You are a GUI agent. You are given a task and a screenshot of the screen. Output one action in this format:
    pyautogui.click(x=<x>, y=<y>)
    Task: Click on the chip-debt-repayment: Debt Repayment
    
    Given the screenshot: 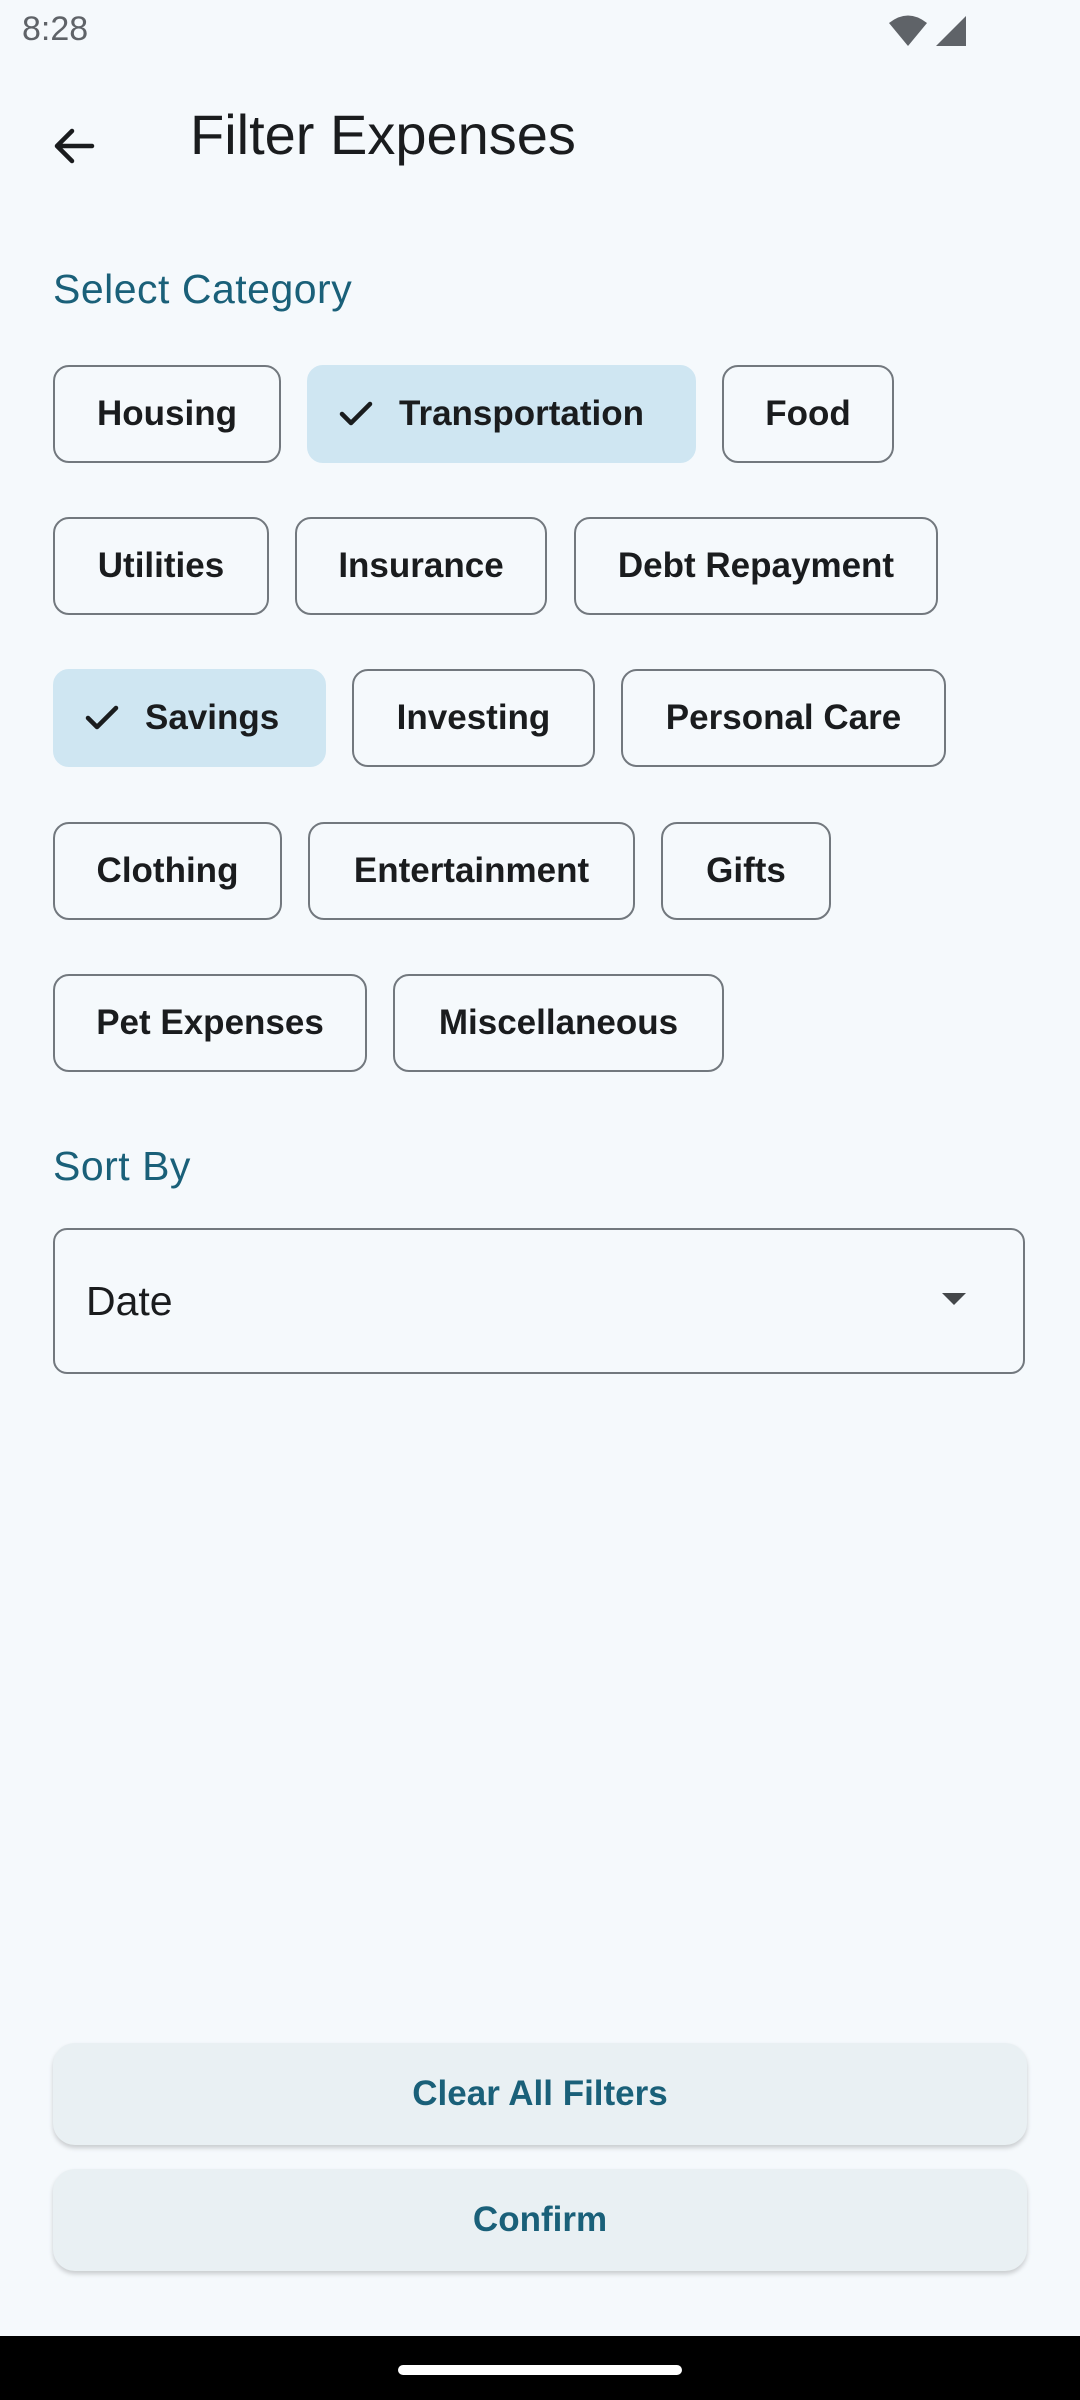 What is the action you would take?
    pyautogui.click(x=756, y=566)
    